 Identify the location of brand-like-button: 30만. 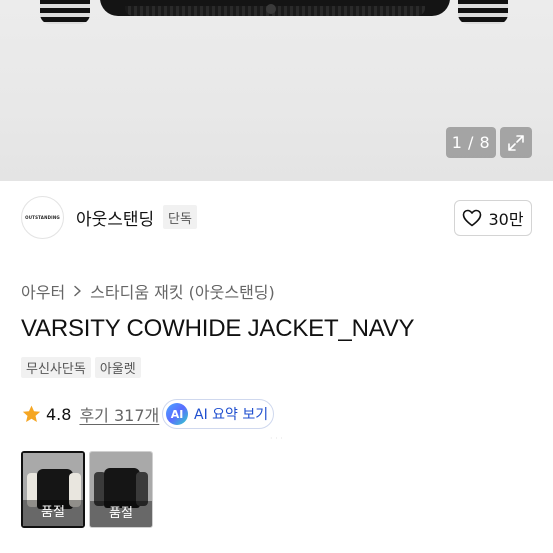
(493, 218).